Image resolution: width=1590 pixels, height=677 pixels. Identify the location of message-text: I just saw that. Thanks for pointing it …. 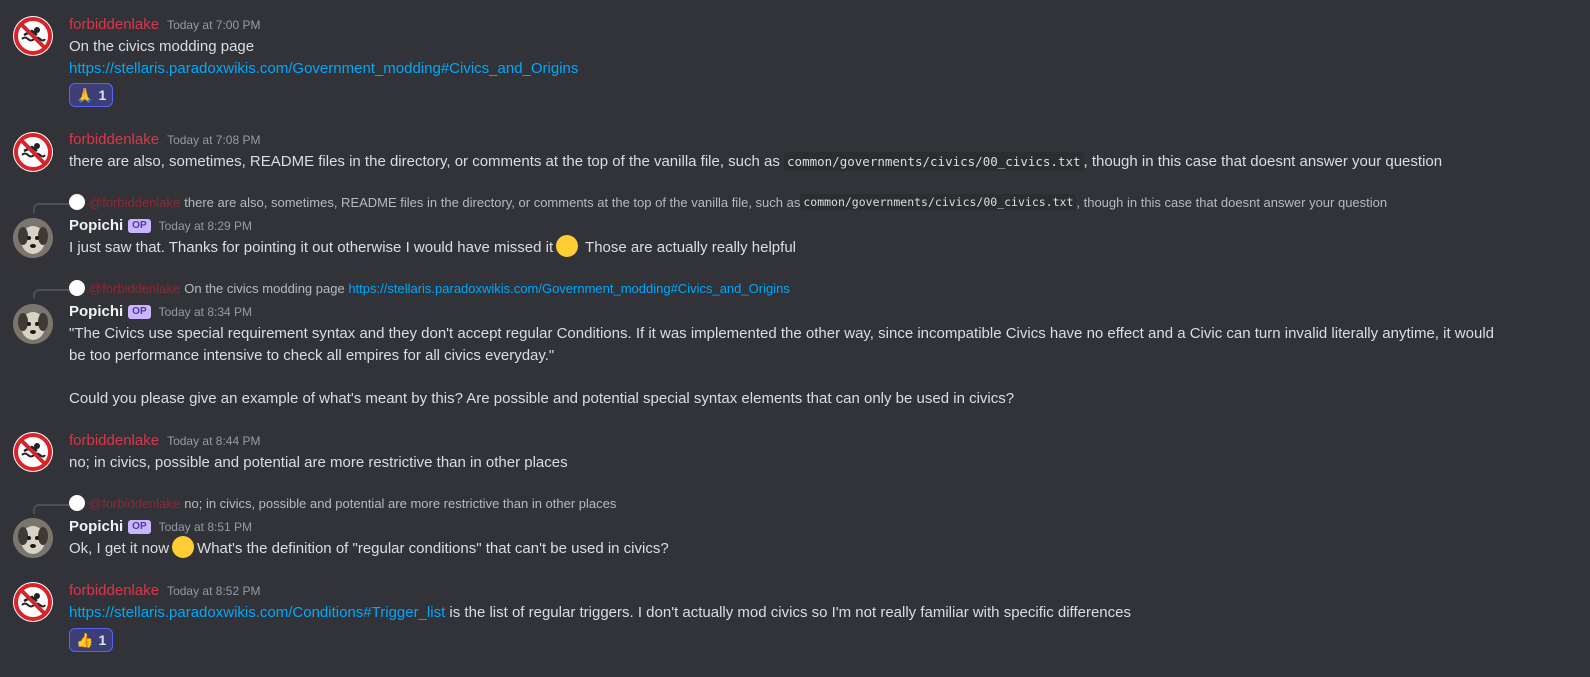
(432, 247).